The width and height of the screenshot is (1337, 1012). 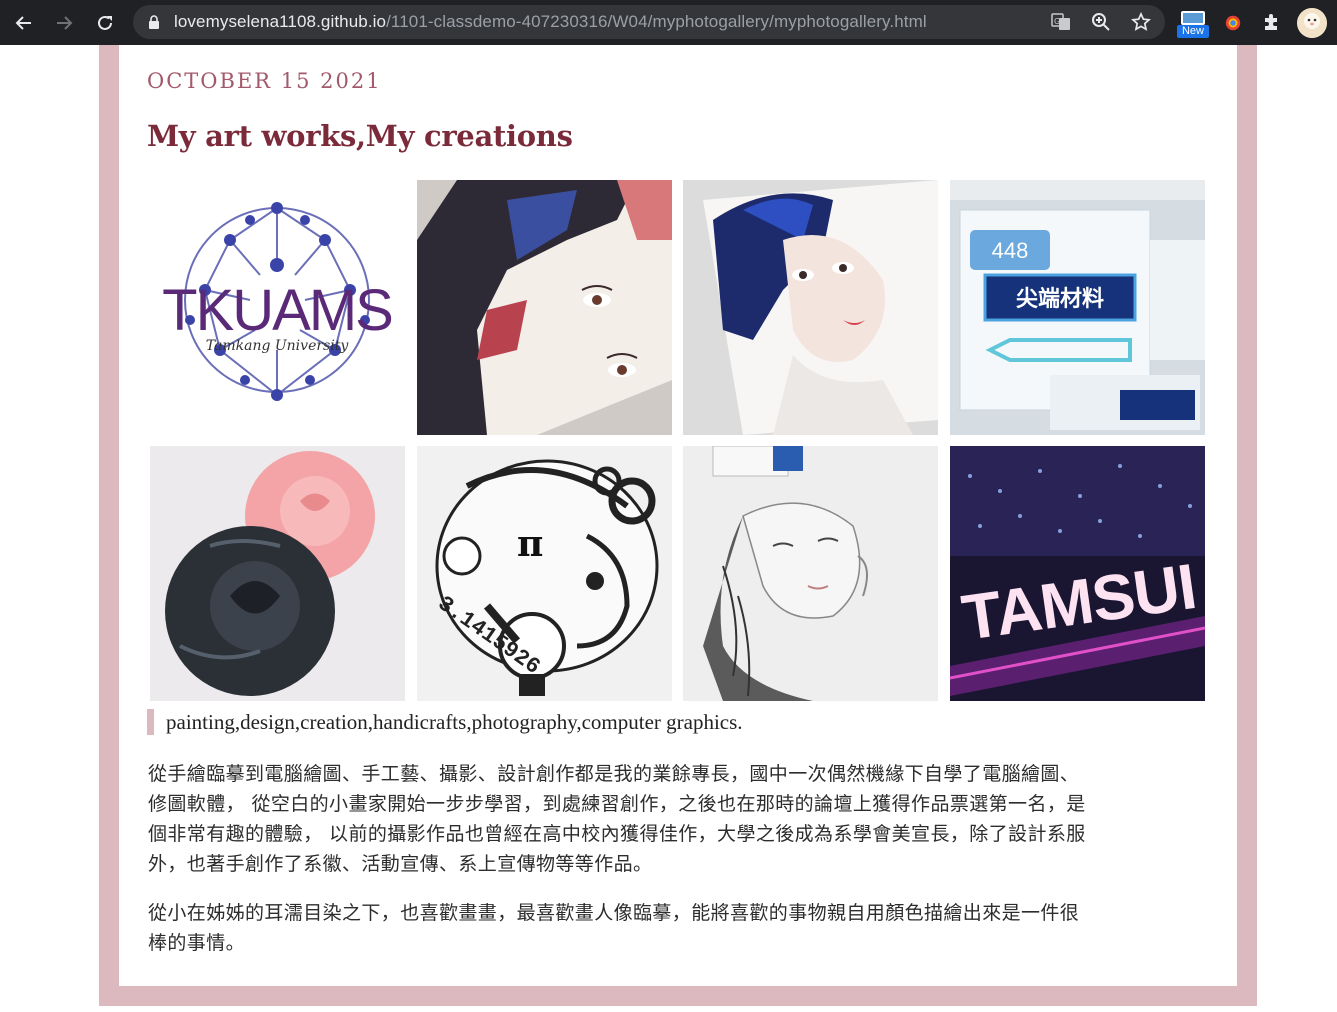 I want to click on lock-icon, so click(x=154, y=22).